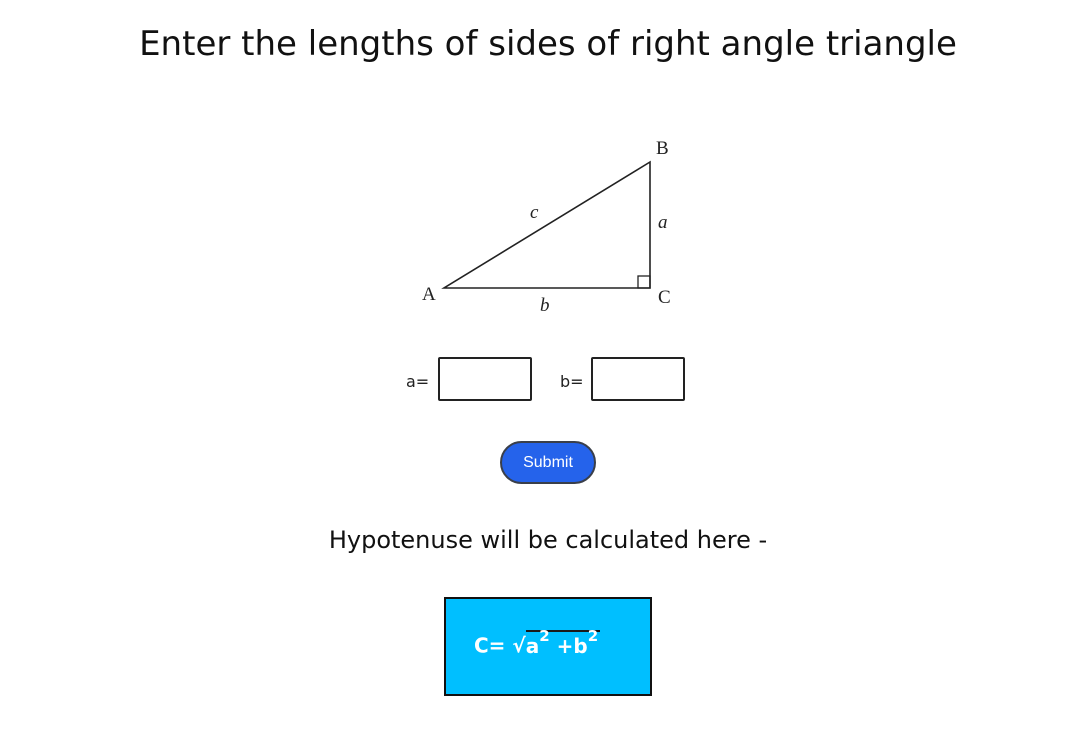  What do you see at coordinates (548, 540) in the screenshot?
I see `result-caption: Hypotenuse will be calculated here -` at bounding box center [548, 540].